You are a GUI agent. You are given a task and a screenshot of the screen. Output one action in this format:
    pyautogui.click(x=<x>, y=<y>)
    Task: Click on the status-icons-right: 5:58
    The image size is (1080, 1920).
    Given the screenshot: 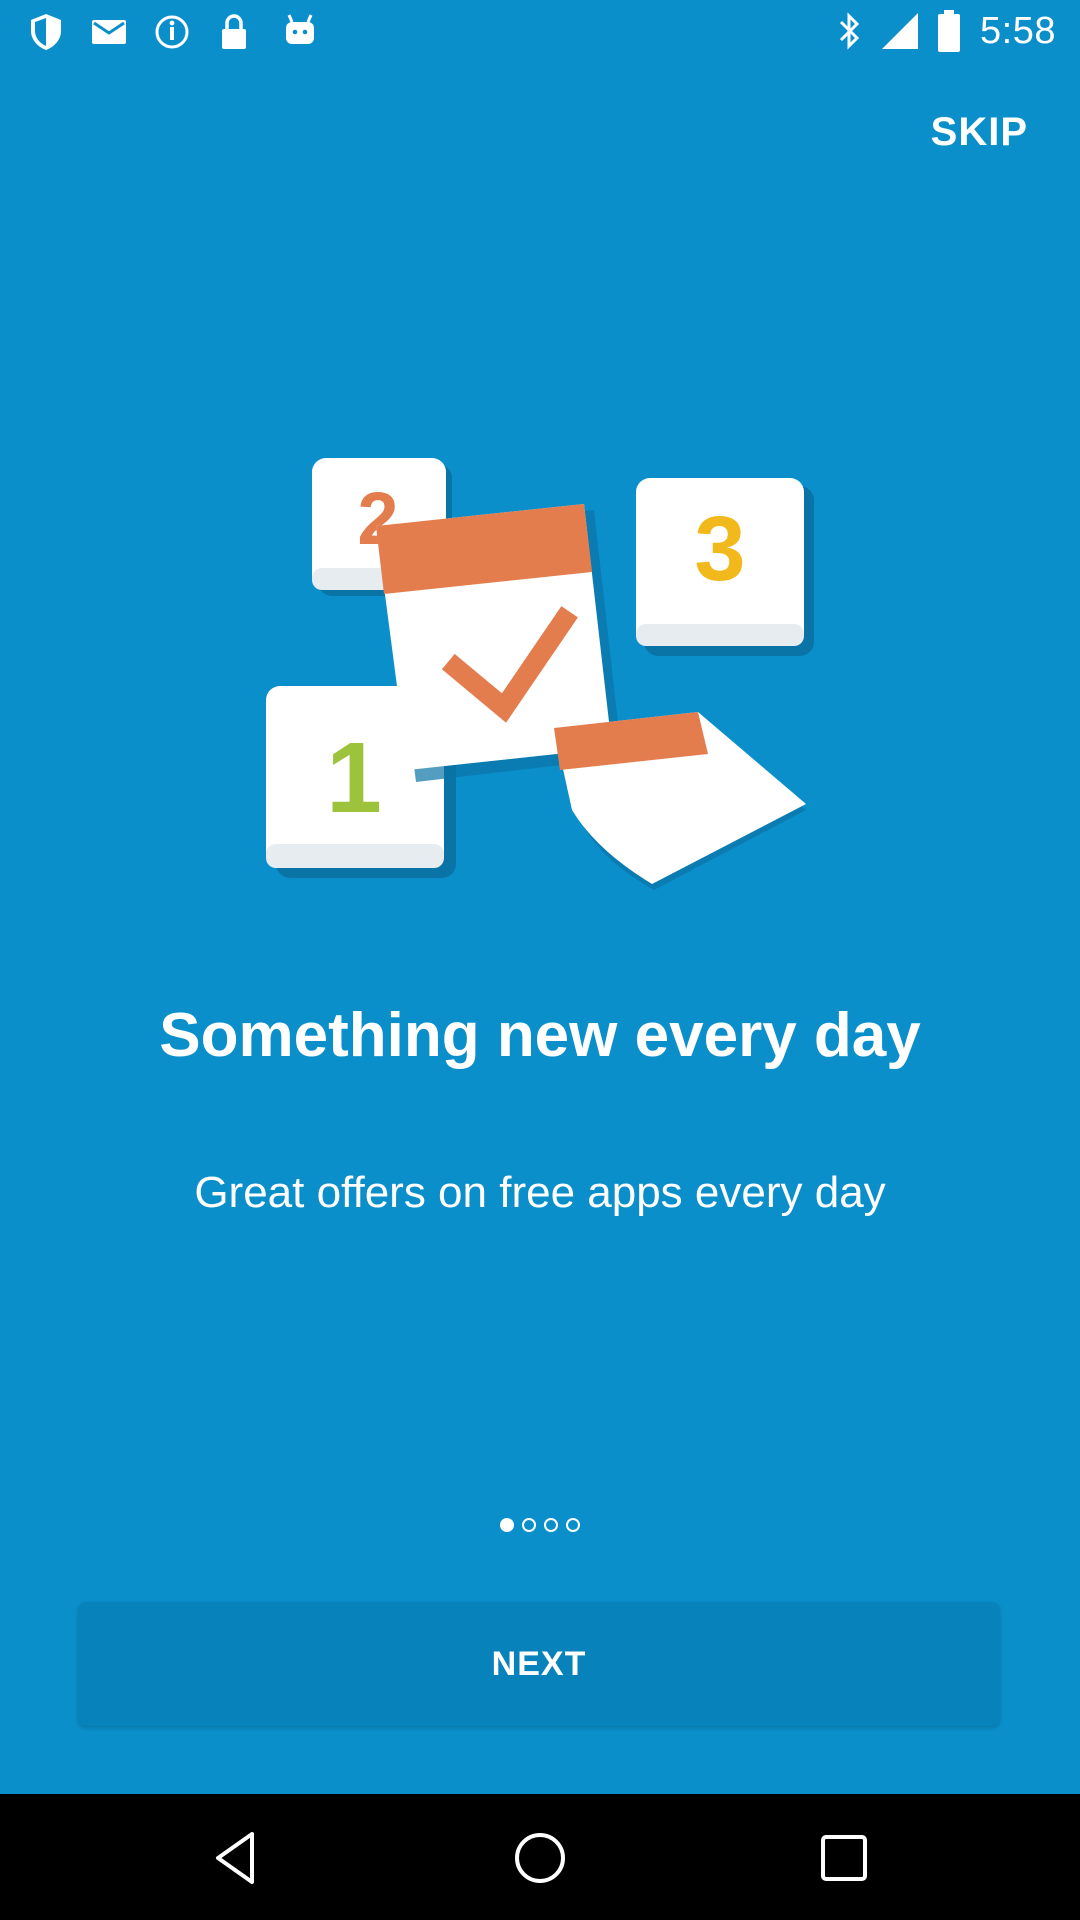 What is the action you would take?
    pyautogui.click(x=945, y=31)
    